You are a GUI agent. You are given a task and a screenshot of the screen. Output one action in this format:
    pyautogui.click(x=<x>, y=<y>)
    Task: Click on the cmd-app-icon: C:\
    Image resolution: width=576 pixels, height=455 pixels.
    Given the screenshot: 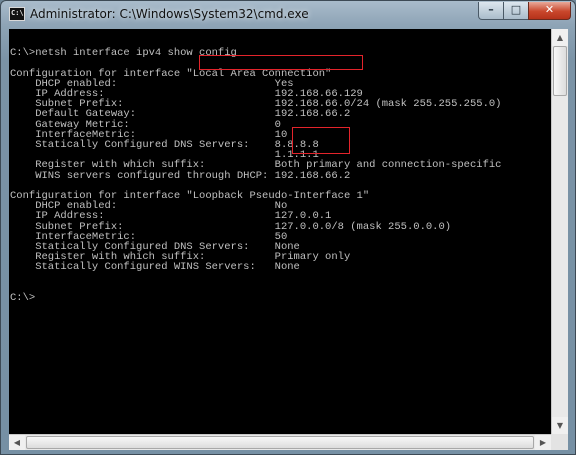 What is the action you would take?
    pyautogui.click(x=17, y=14)
    